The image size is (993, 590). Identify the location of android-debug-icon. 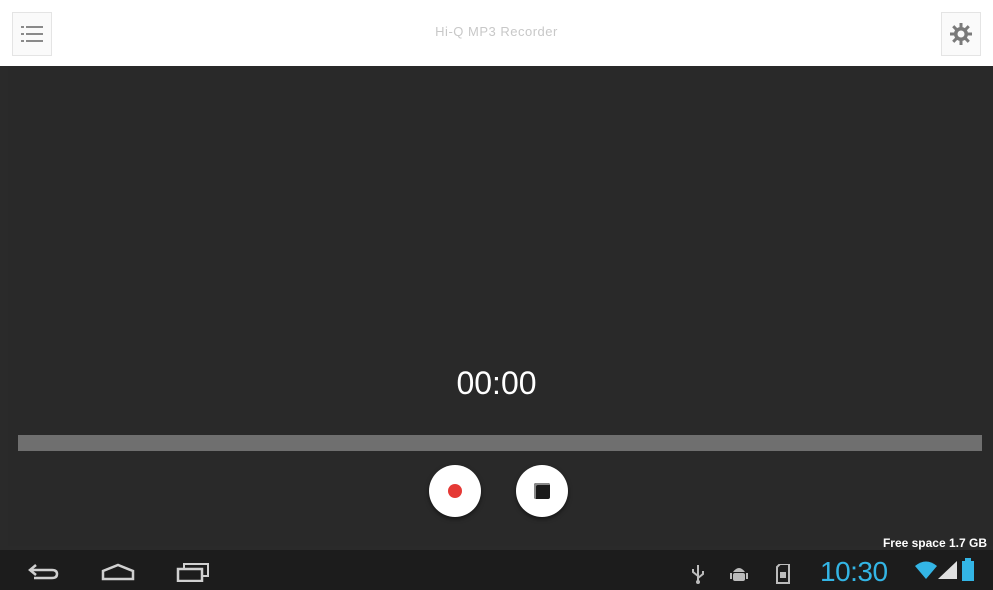
(739, 576).